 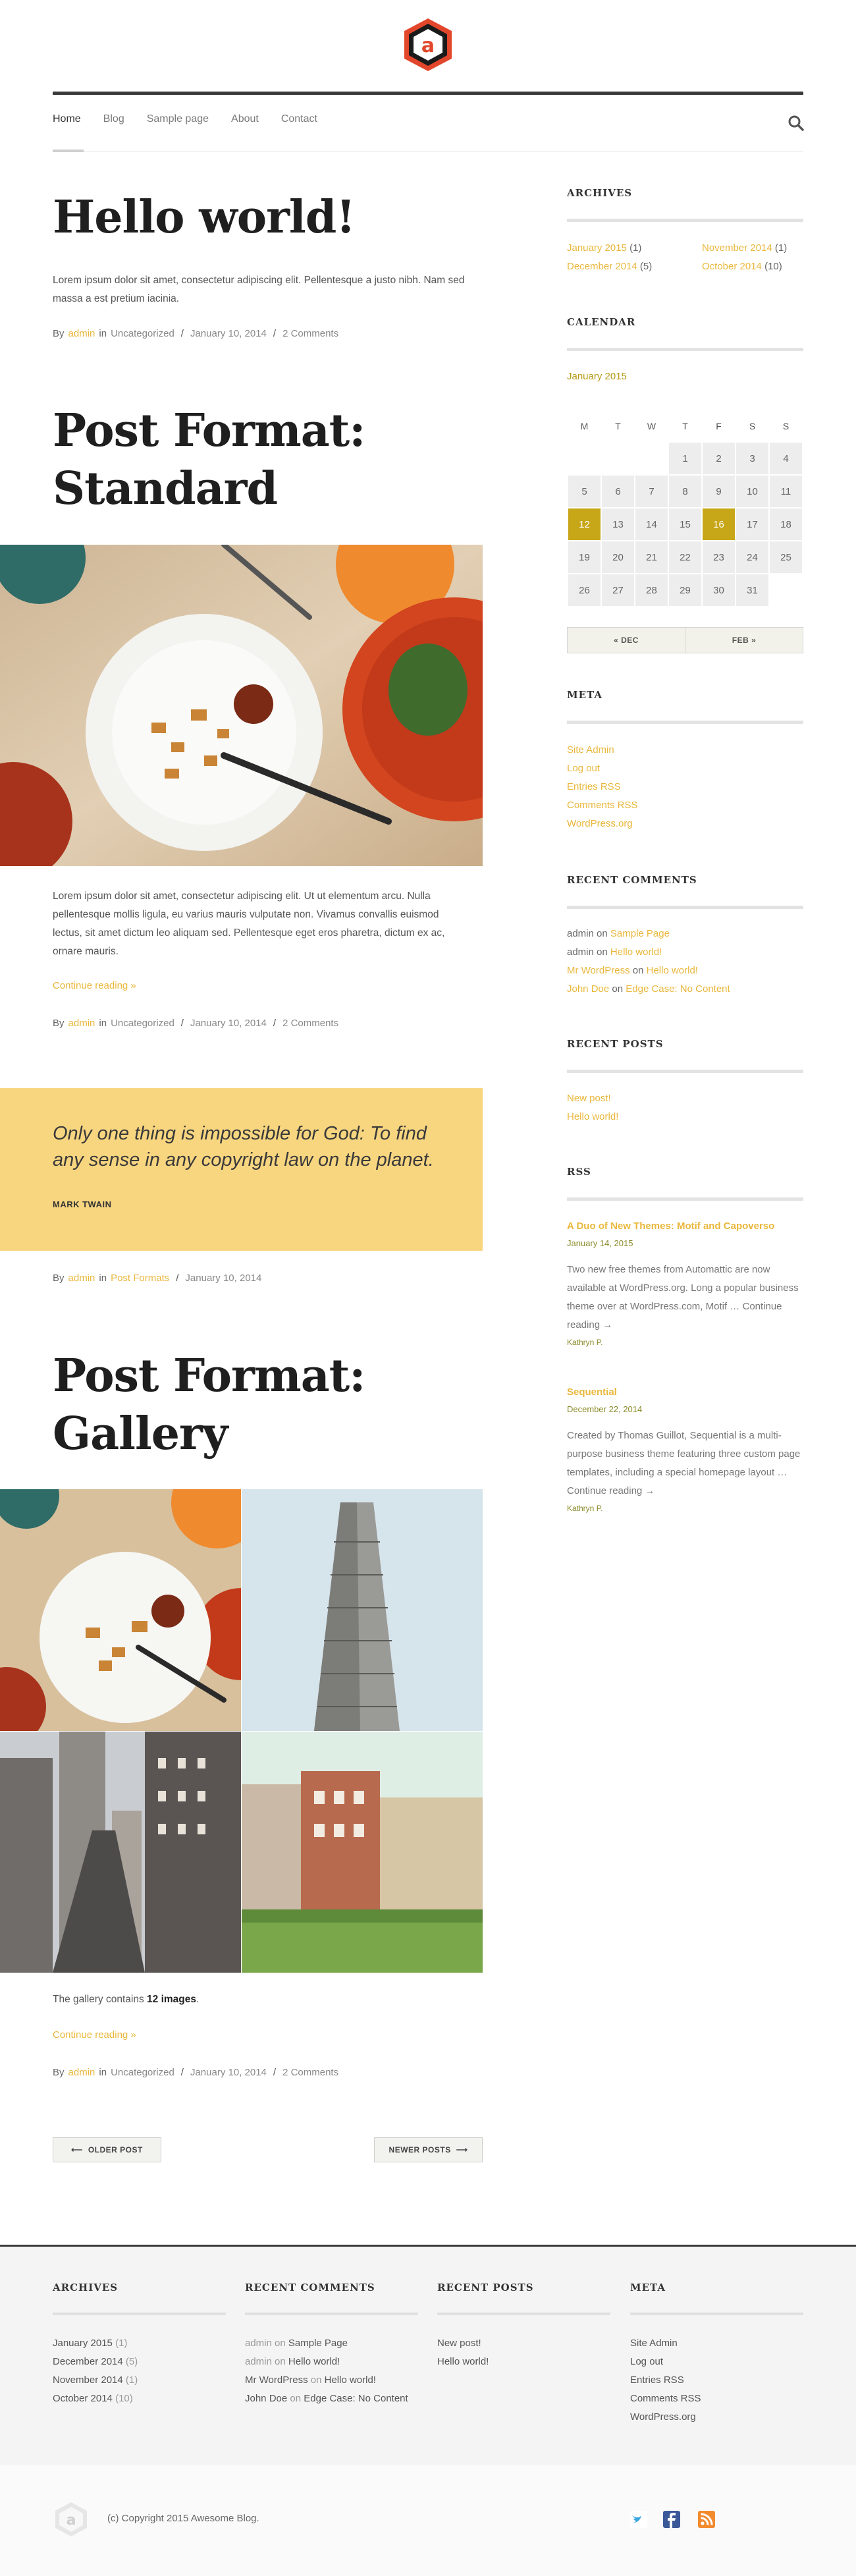 I want to click on meta-link-site-admin: Site Admin, so click(x=602, y=750).